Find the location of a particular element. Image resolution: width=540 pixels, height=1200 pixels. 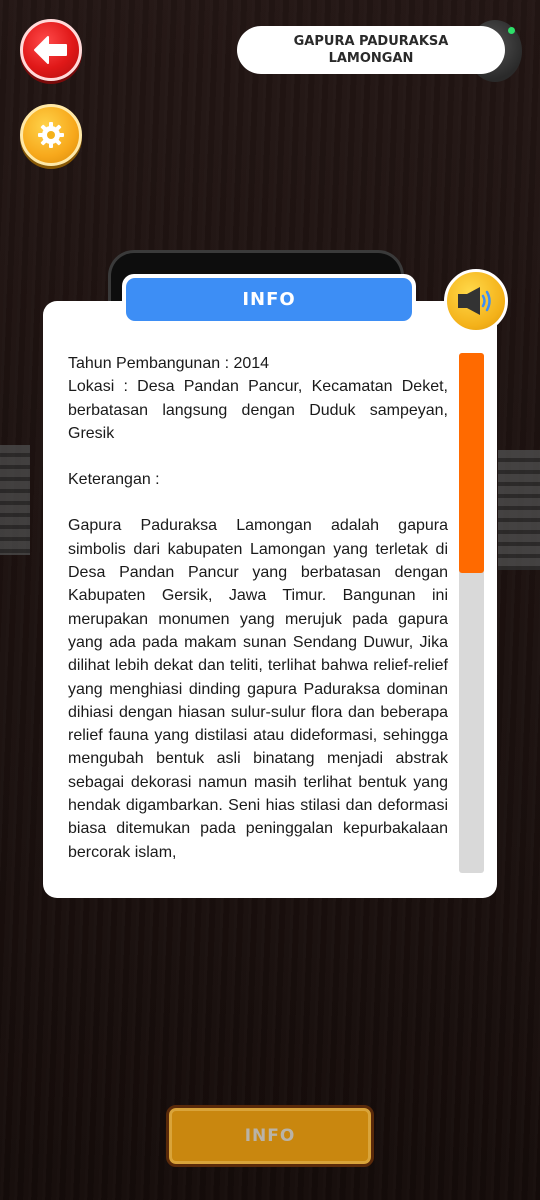

gear-icon is located at coordinates (51, 135).